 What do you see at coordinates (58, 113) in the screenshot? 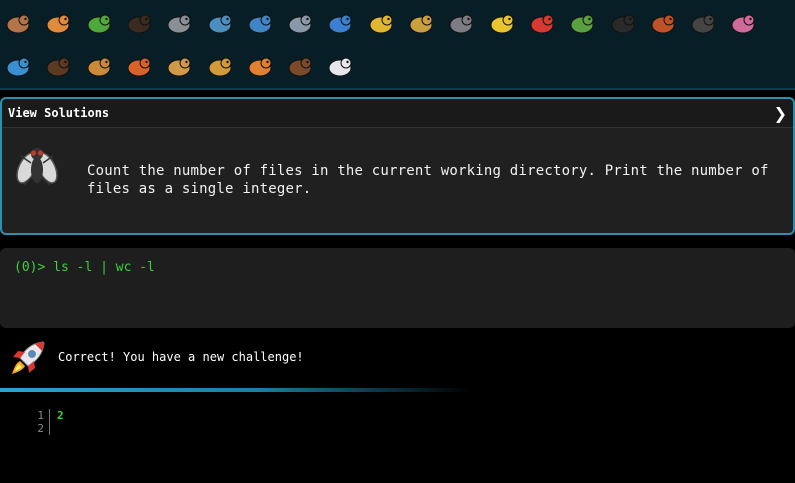
I see `view-solutions-title: View Solutions` at bounding box center [58, 113].